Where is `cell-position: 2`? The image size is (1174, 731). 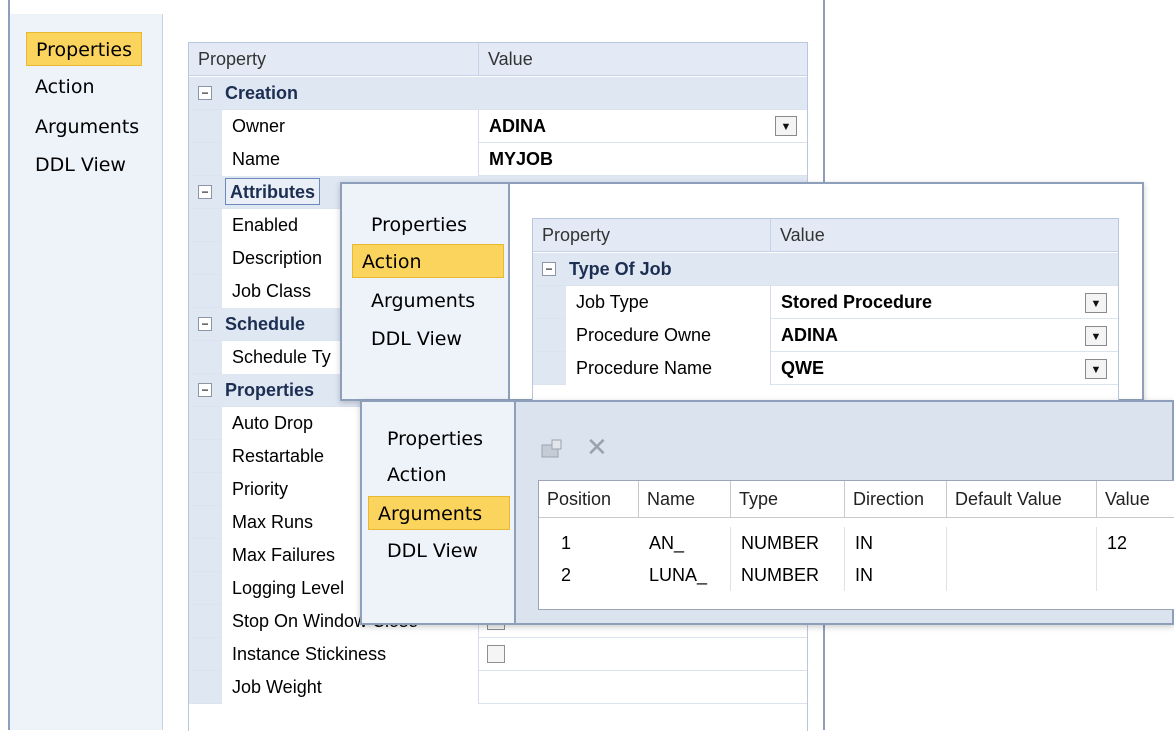 cell-position: 2 is located at coordinates (595, 575).